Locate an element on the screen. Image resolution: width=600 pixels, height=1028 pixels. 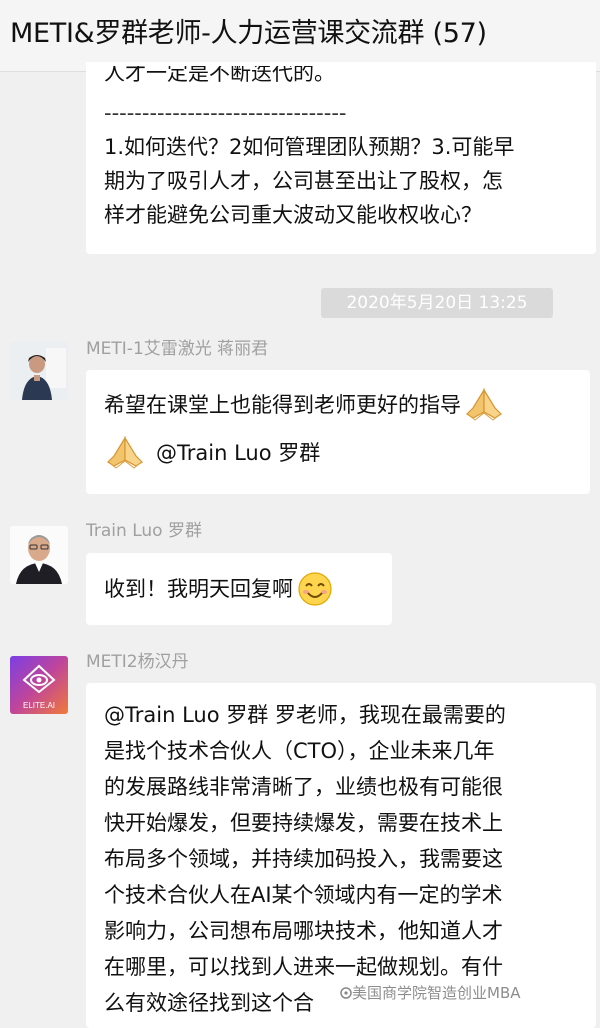
message-line: 是找个技术合伙人（CTO），企业未来几年 is located at coordinates (299, 751).